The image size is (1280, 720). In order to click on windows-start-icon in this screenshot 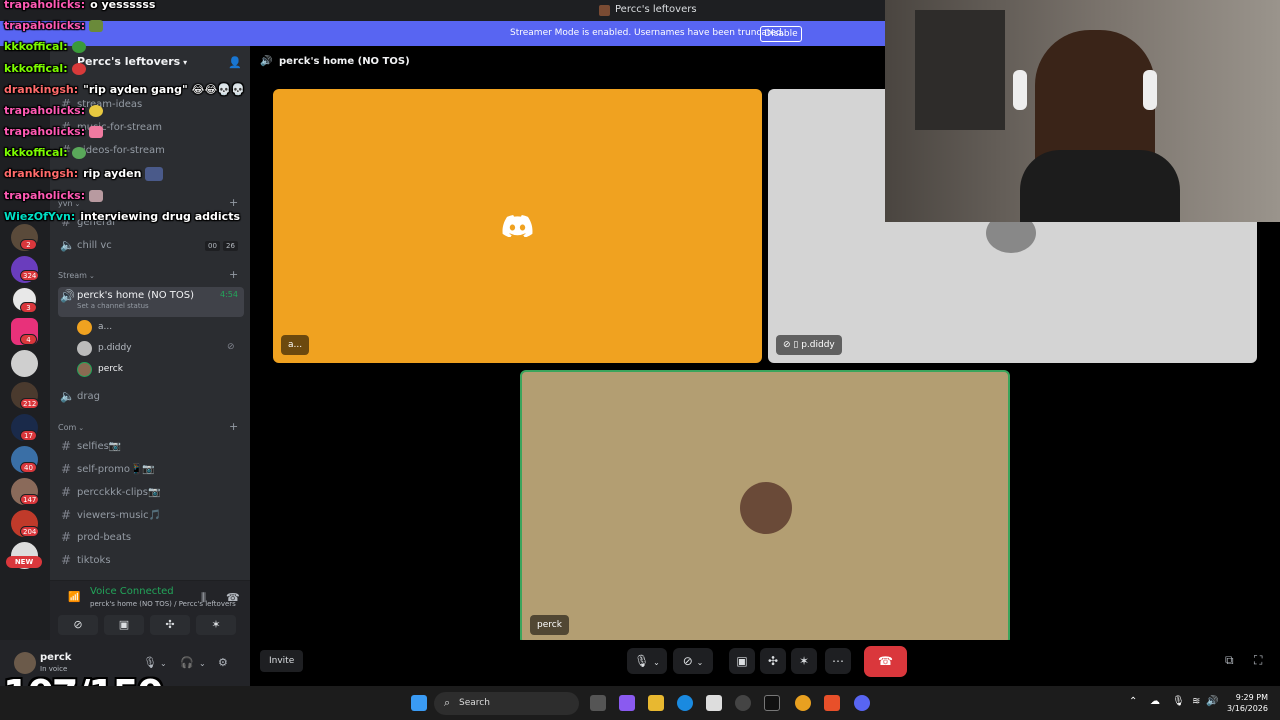, I will do `click(419, 703)`.